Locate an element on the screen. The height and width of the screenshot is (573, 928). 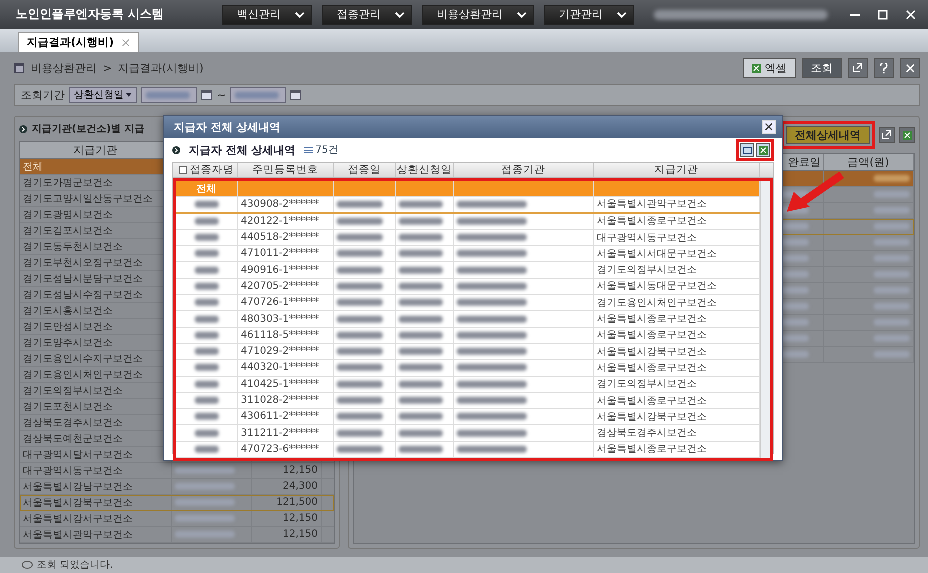
column-header: 접종일 is located at coordinates (365, 170).